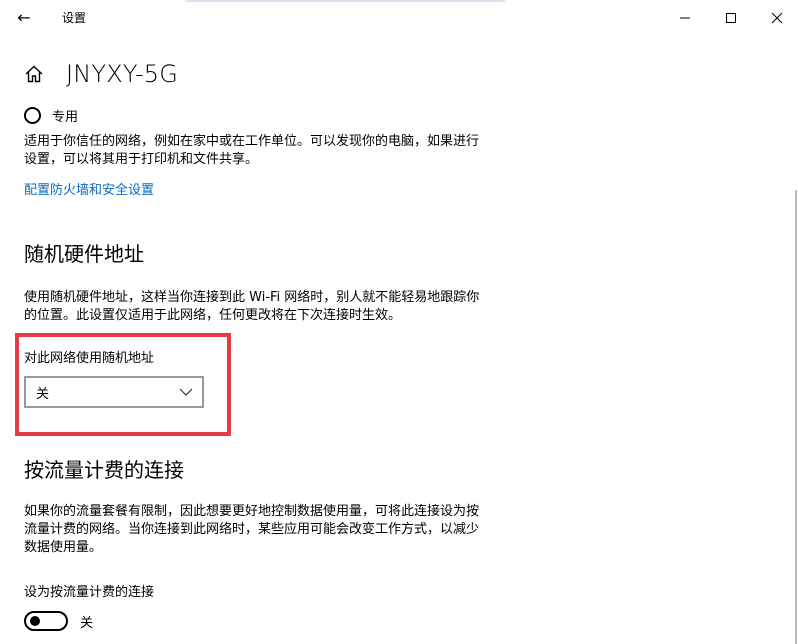 Image resolution: width=798 pixels, height=644 pixels. I want to click on toggle-knob, so click(35, 621).